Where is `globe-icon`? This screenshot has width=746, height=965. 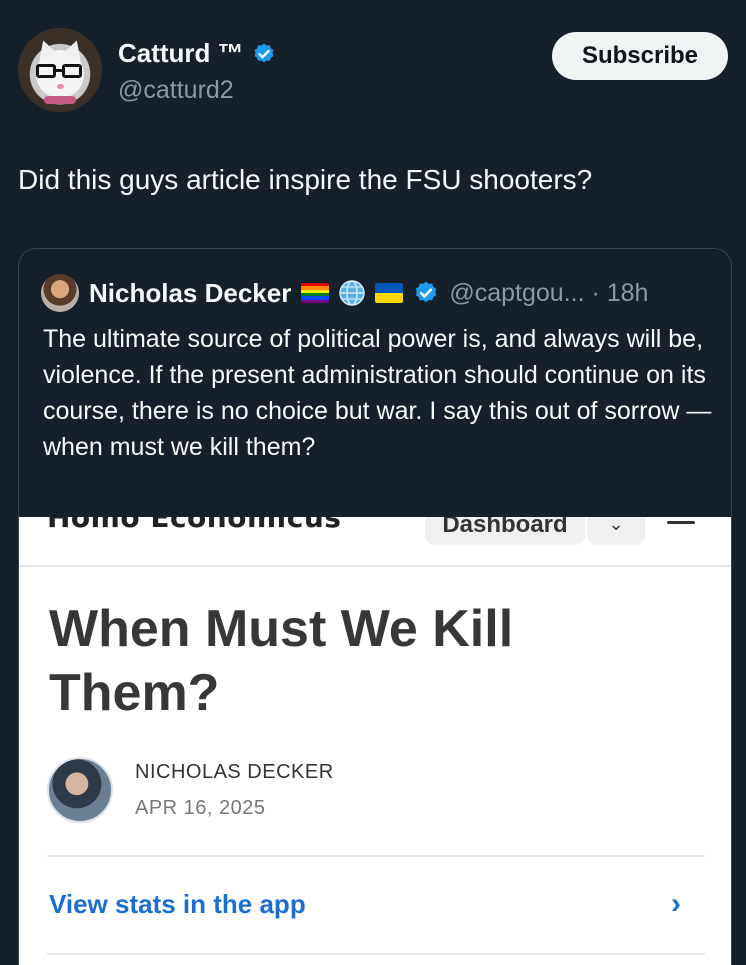
globe-icon is located at coordinates (352, 293).